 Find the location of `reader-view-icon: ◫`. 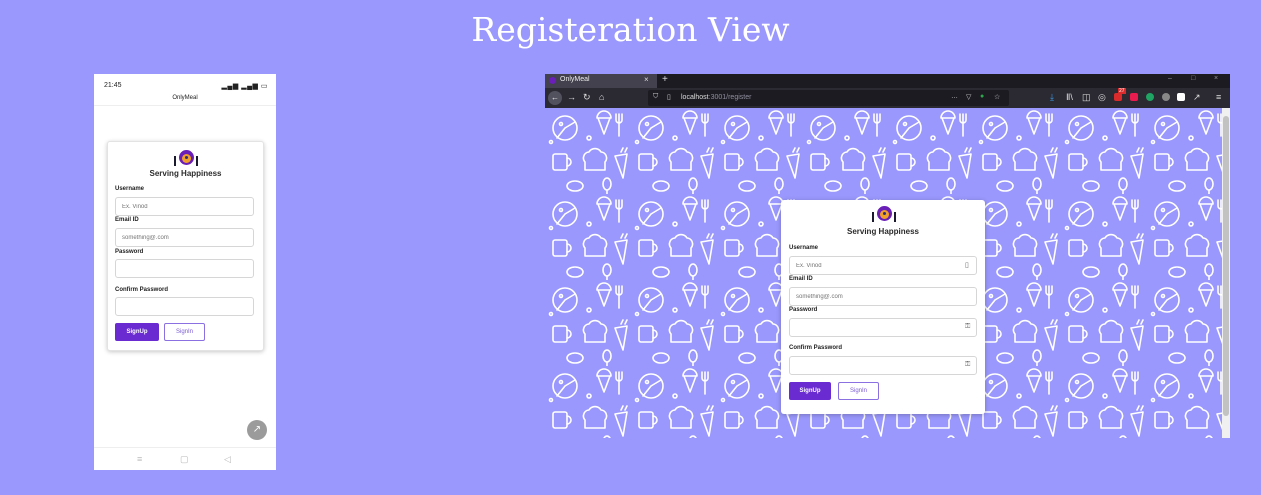

reader-view-icon: ◫ is located at coordinates (1086, 97).